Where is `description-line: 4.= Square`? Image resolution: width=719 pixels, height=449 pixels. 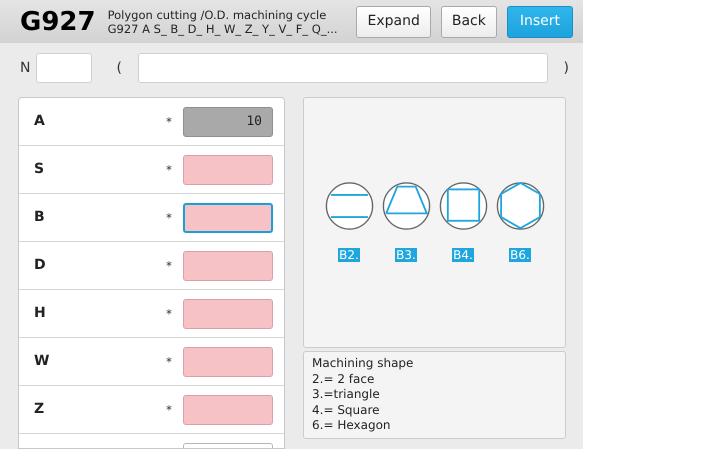 description-line: 4.= Square is located at coordinates (346, 410).